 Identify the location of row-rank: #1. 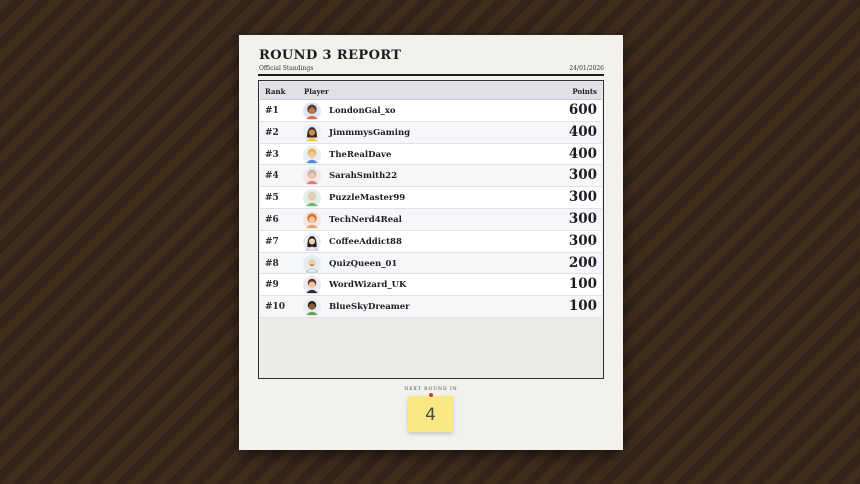
(272, 111).